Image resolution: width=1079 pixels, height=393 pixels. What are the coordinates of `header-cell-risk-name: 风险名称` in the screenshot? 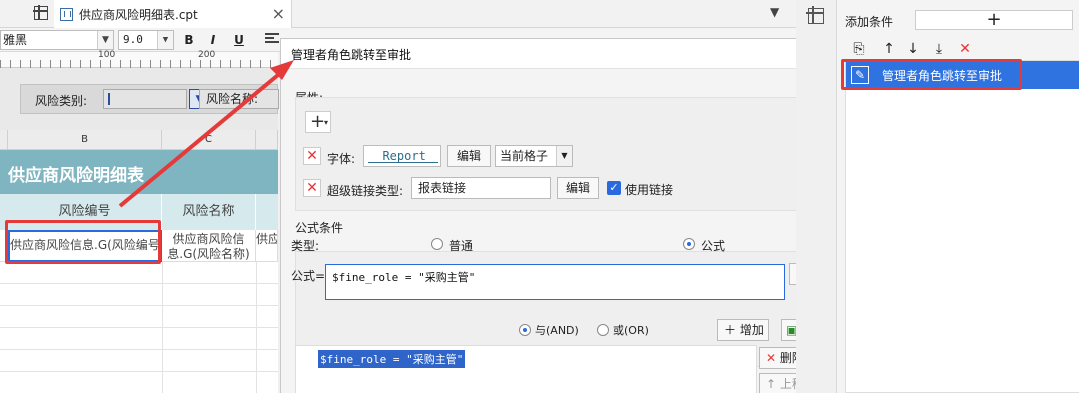 It's located at (209, 212).